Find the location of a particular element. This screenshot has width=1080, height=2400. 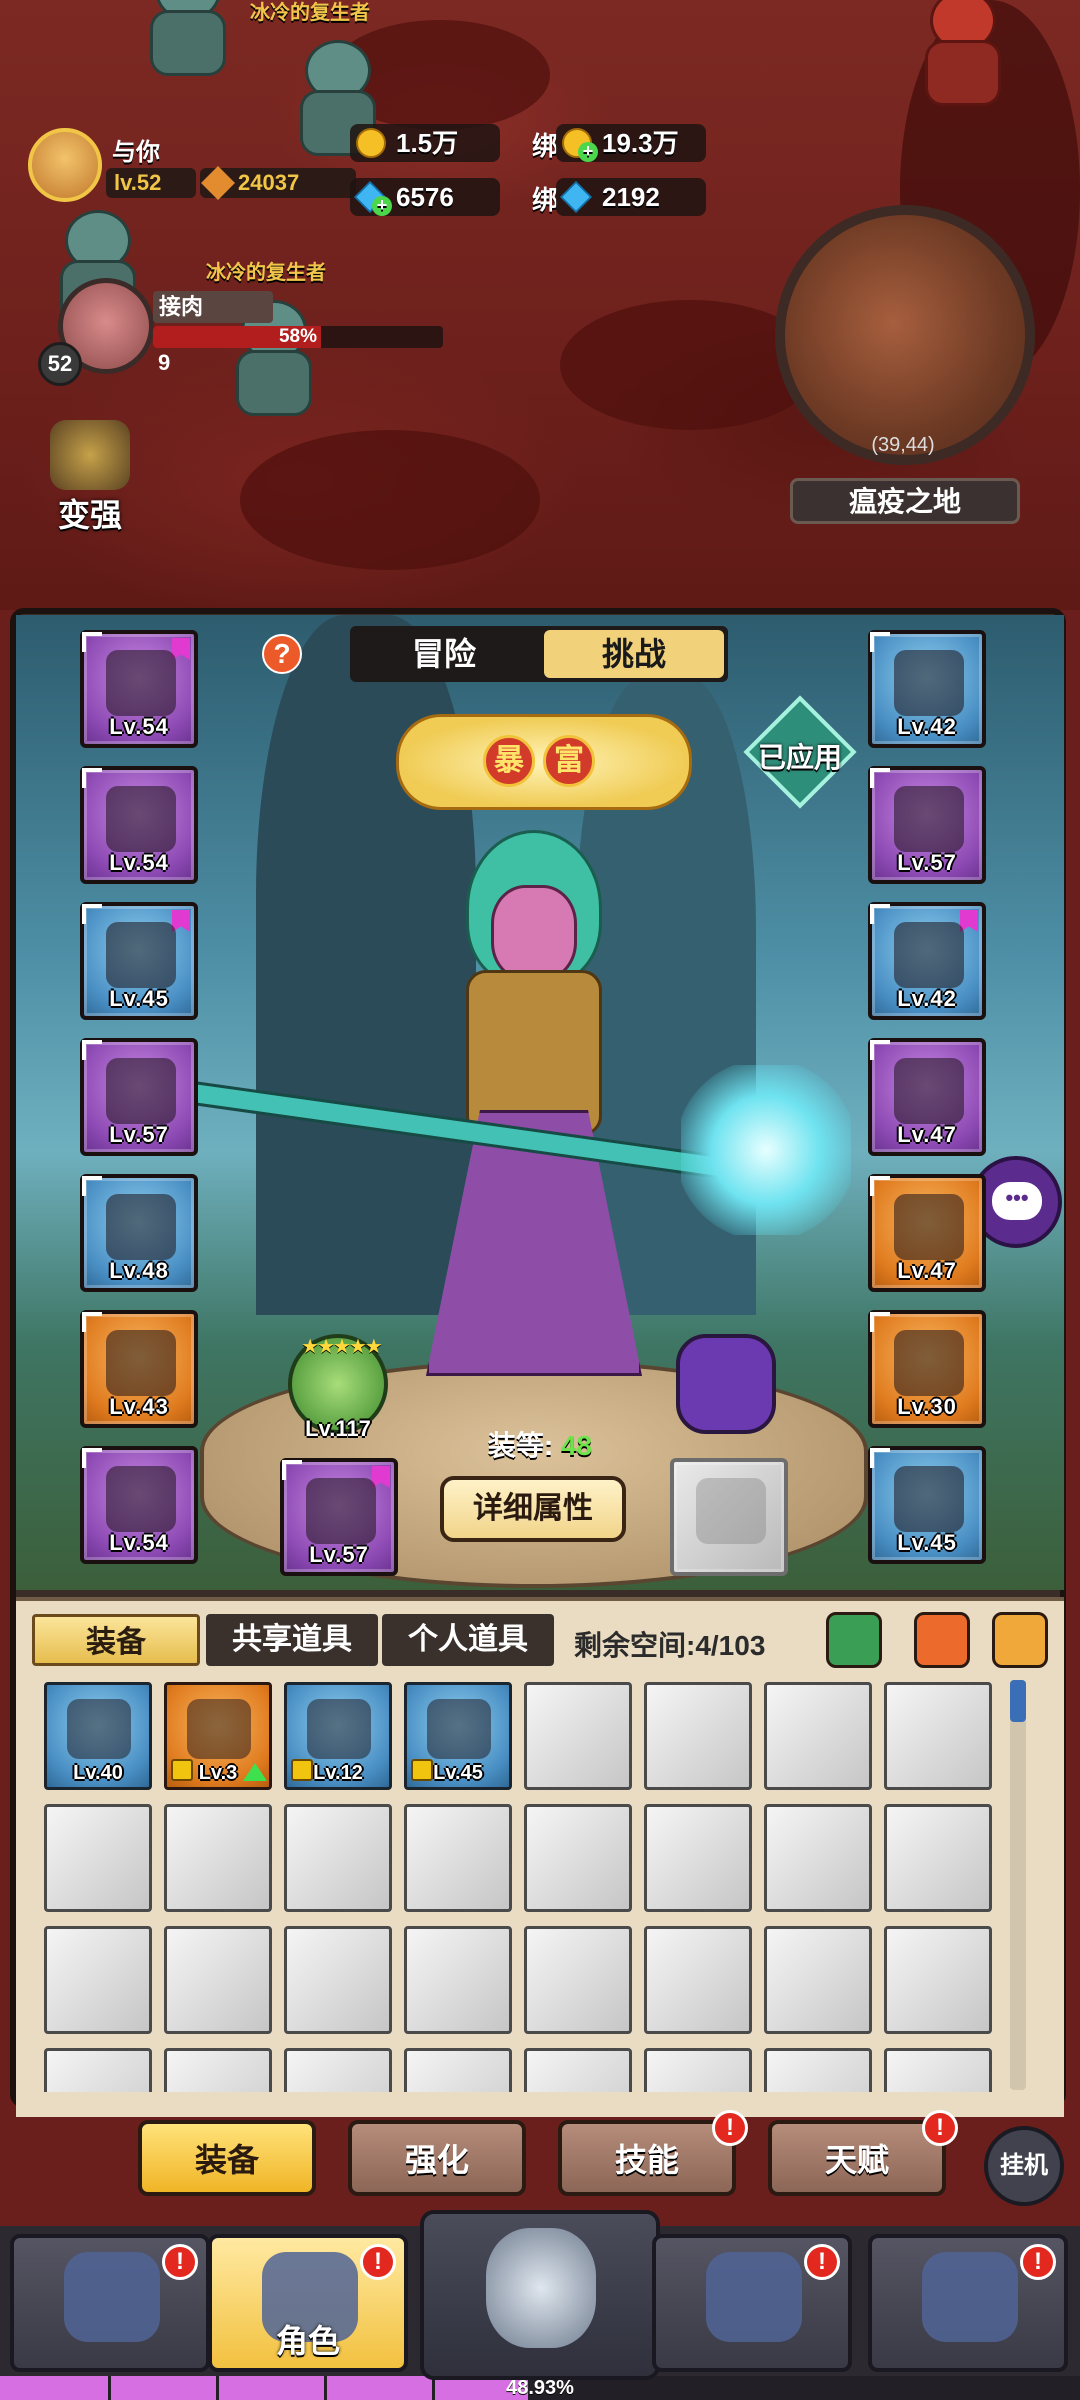

bound-diamond-counter: 2192 is located at coordinates (631, 197).